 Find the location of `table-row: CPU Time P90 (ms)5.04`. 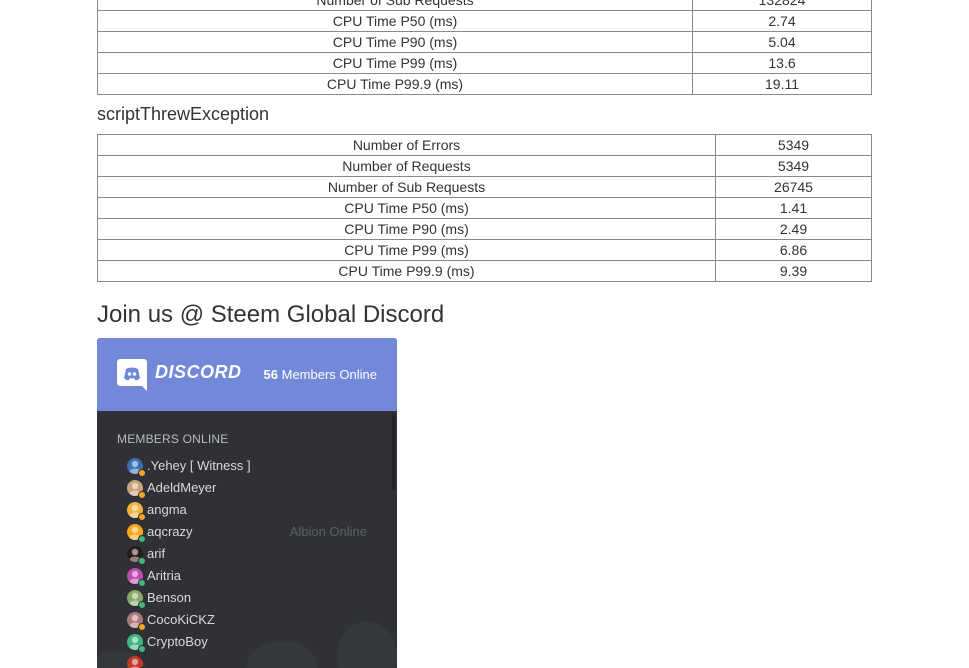

table-row: CPU Time P90 (ms)5.04 is located at coordinates (485, 42).